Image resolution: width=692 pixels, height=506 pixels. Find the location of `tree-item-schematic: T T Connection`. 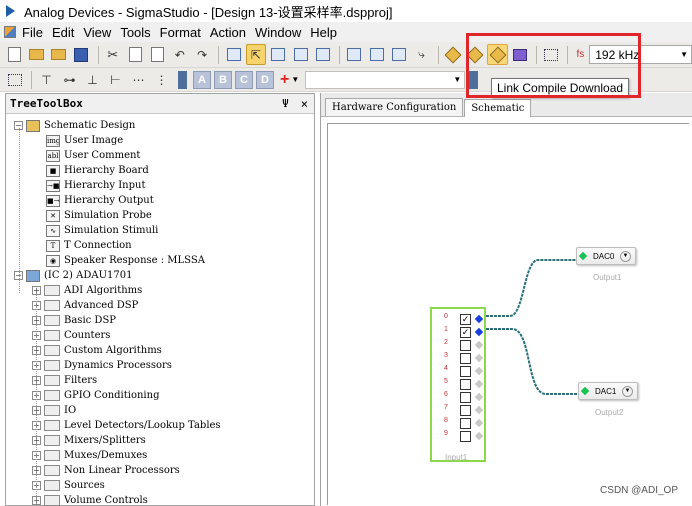

tree-item-schematic: T T Connection is located at coordinates (89, 245).